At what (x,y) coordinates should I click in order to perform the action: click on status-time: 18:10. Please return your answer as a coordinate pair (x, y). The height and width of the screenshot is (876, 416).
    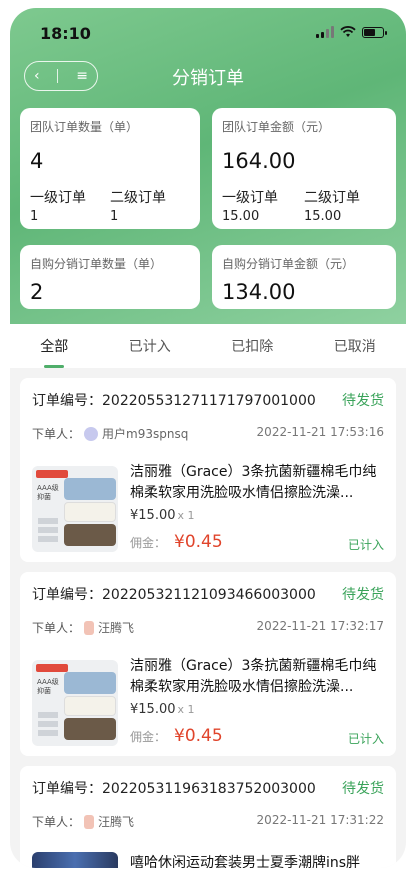
    Looking at the image, I should click on (65, 33).